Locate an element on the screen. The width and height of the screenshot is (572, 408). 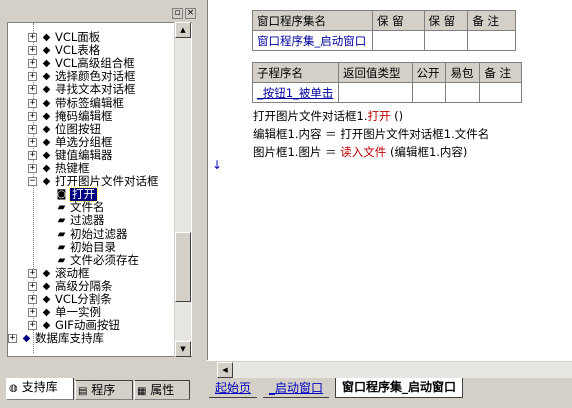
tree-item-label: 选择颜色对话框 is located at coordinates (95, 76).